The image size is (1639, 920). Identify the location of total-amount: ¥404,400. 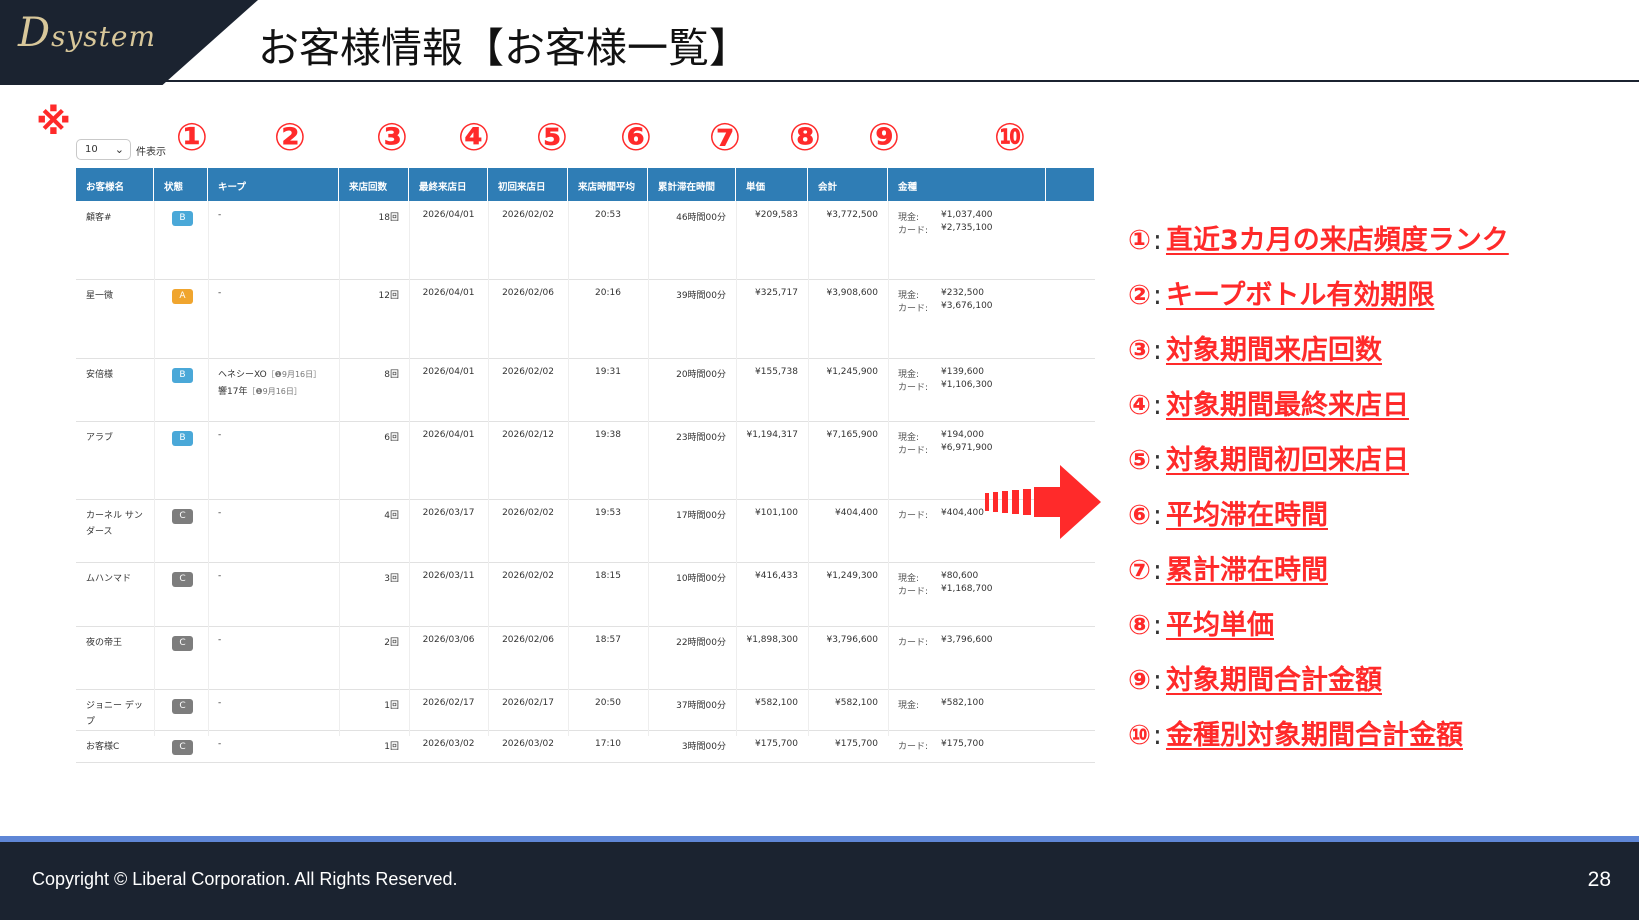
(856, 513).